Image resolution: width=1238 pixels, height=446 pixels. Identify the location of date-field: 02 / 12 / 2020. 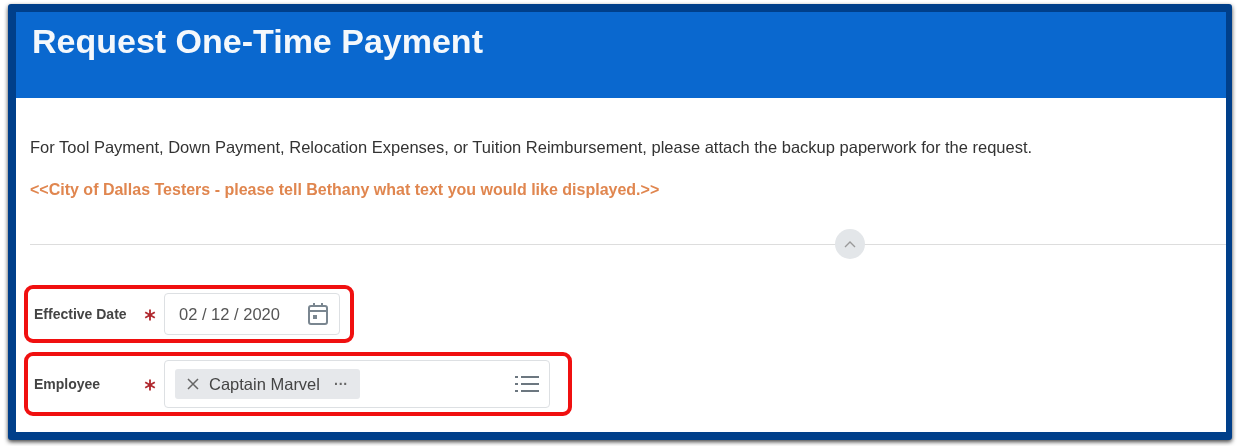
(252, 314).